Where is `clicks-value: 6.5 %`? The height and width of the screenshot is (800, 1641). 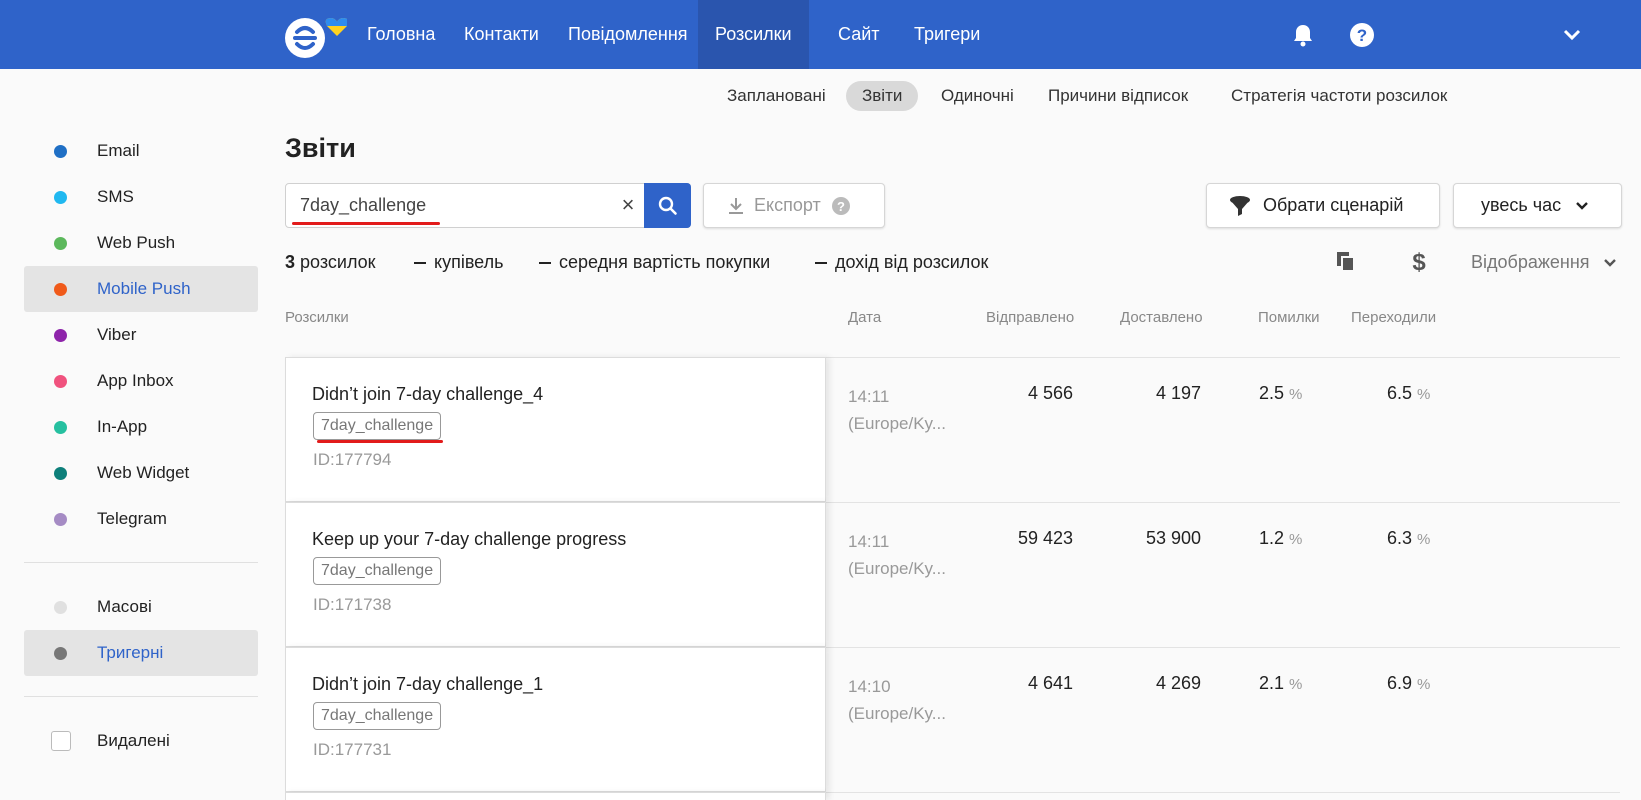 clicks-value: 6.5 % is located at coordinates (1409, 393).